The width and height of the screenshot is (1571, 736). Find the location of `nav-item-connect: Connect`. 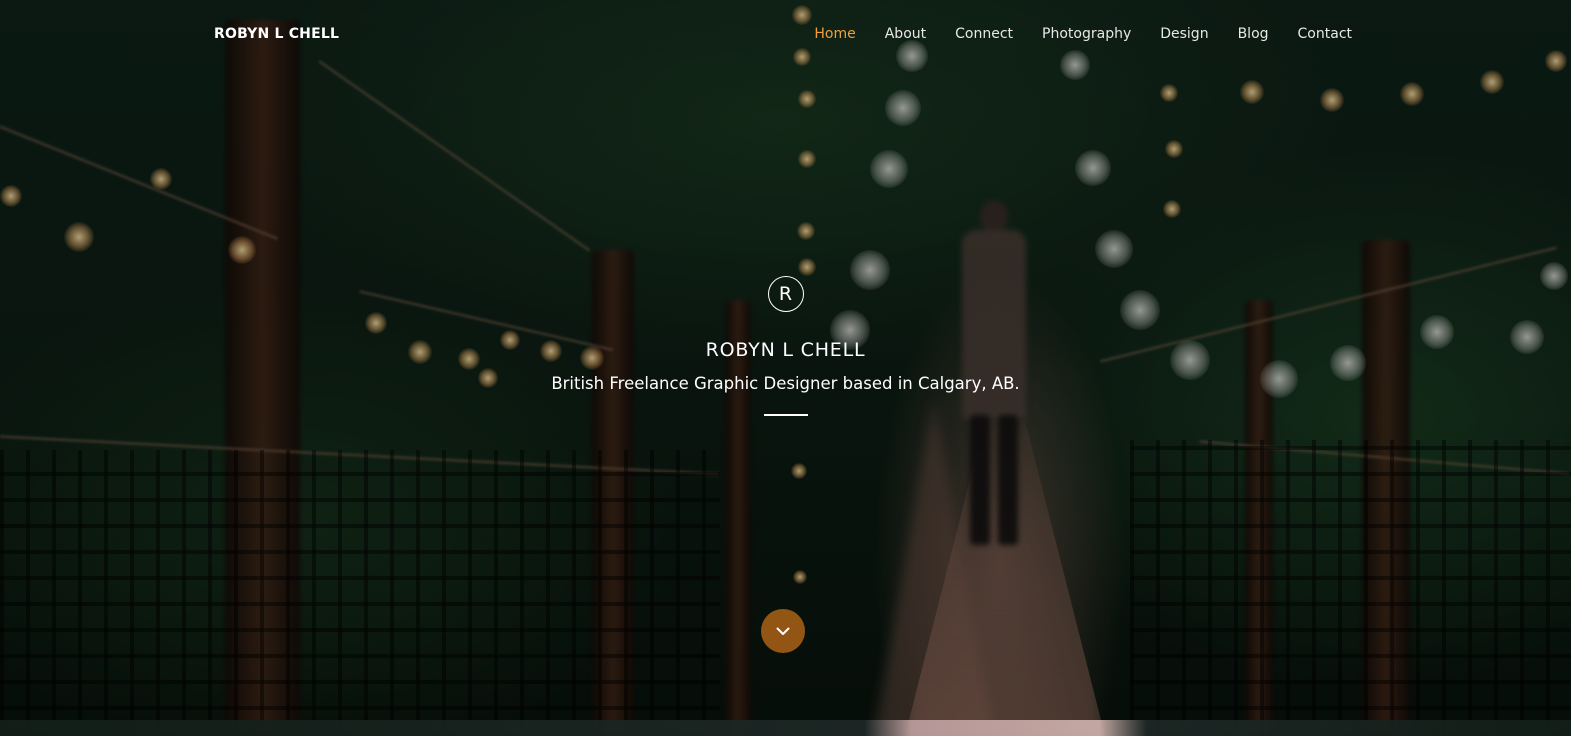

nav-item-connect: Connect is located at coordinates (984, 34).